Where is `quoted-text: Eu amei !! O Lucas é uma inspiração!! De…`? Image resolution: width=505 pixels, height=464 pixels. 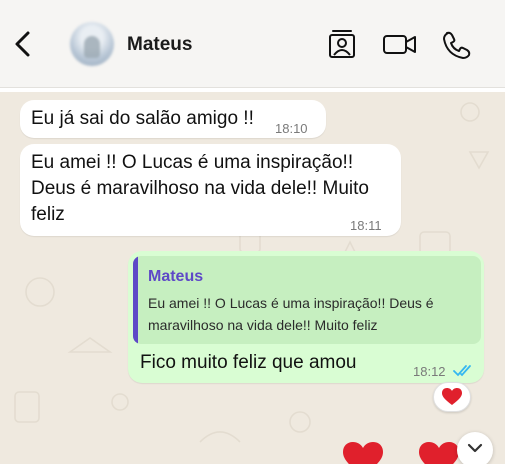 quoted-text: Eu amei !! O Lucas é uma inspiração!! De… is located at coordinates (291, 314).